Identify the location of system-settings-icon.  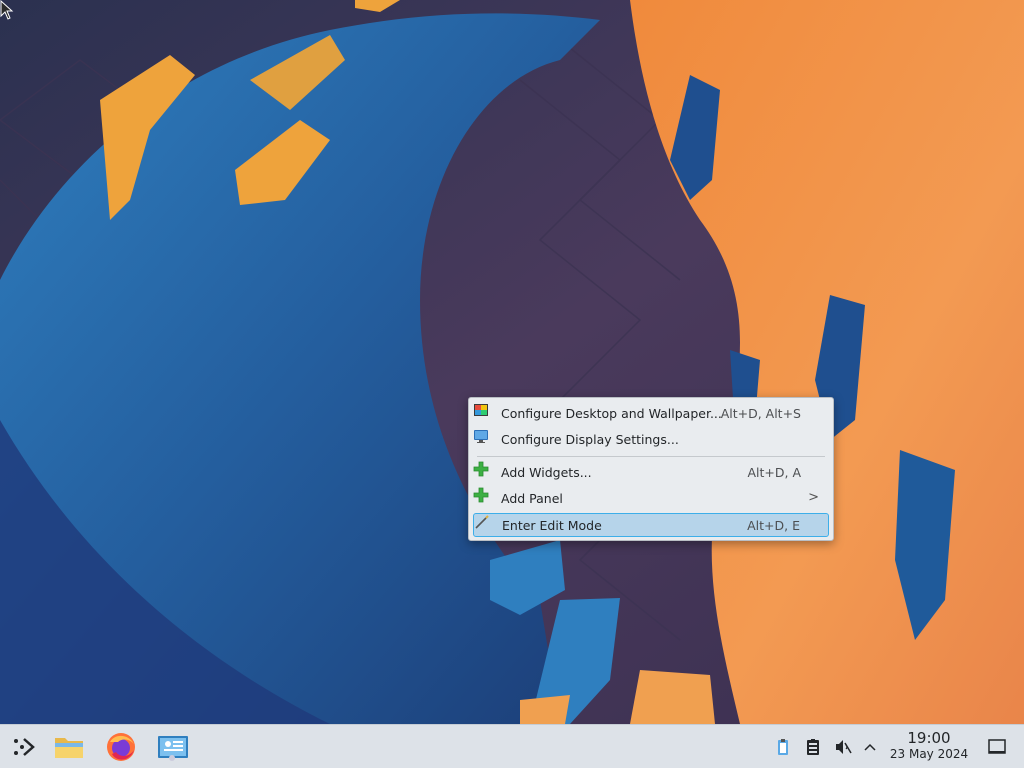
(173, 748).